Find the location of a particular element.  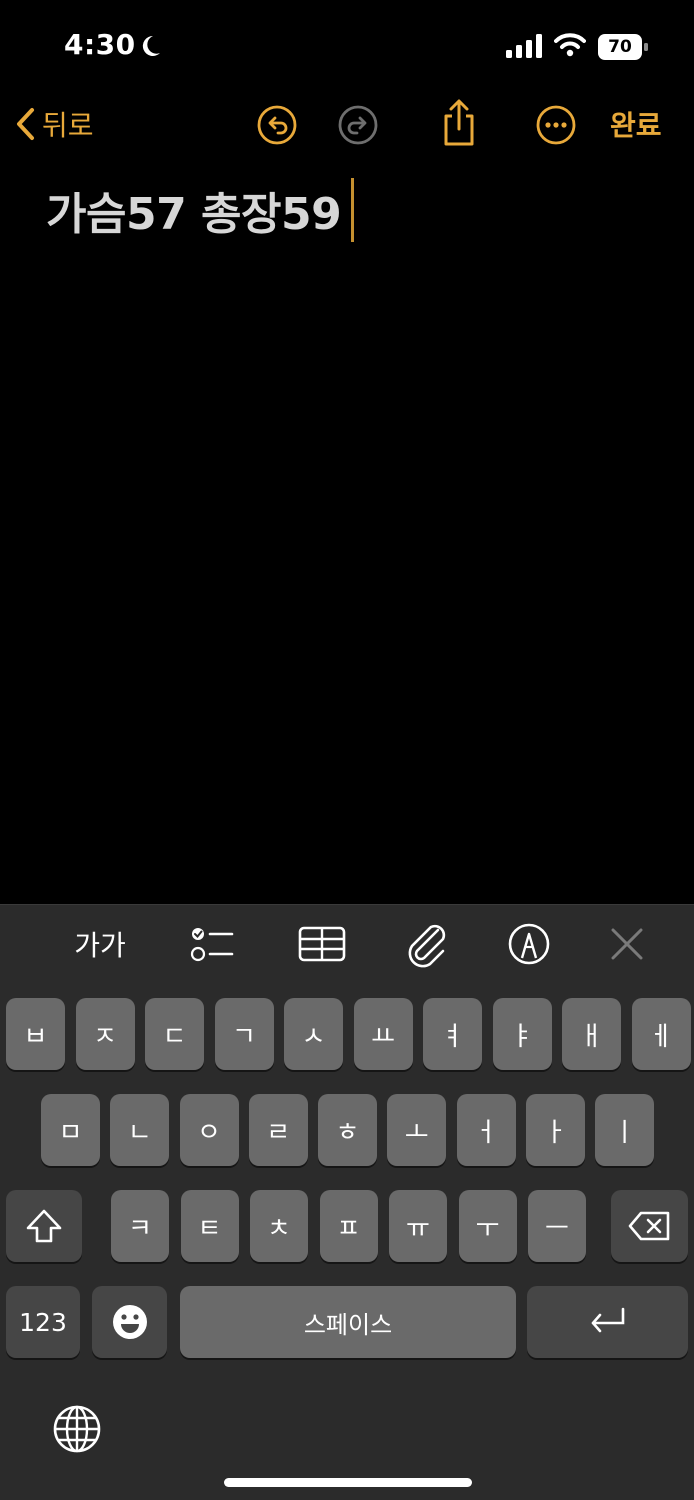

key-label: ㅛ is located at coordinates (383, 1036).